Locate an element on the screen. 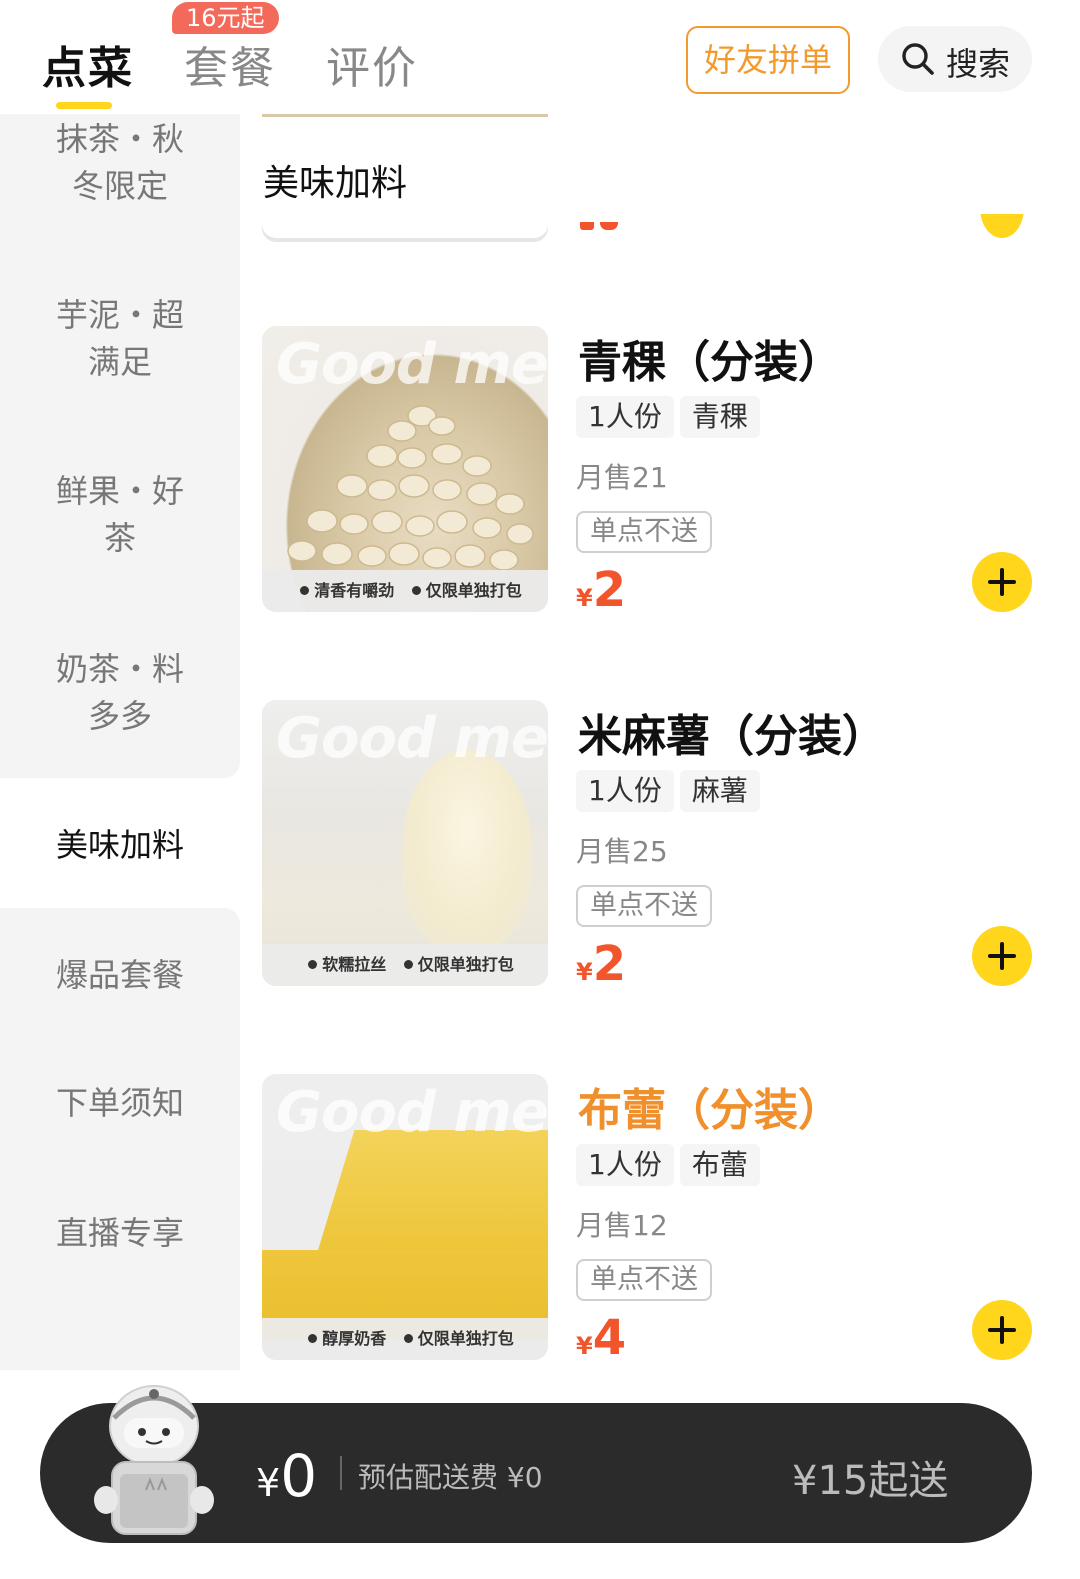 This screenshot has height=1579, width=1080. tab-combo: 套餐 is located at coordinates (230, 64).